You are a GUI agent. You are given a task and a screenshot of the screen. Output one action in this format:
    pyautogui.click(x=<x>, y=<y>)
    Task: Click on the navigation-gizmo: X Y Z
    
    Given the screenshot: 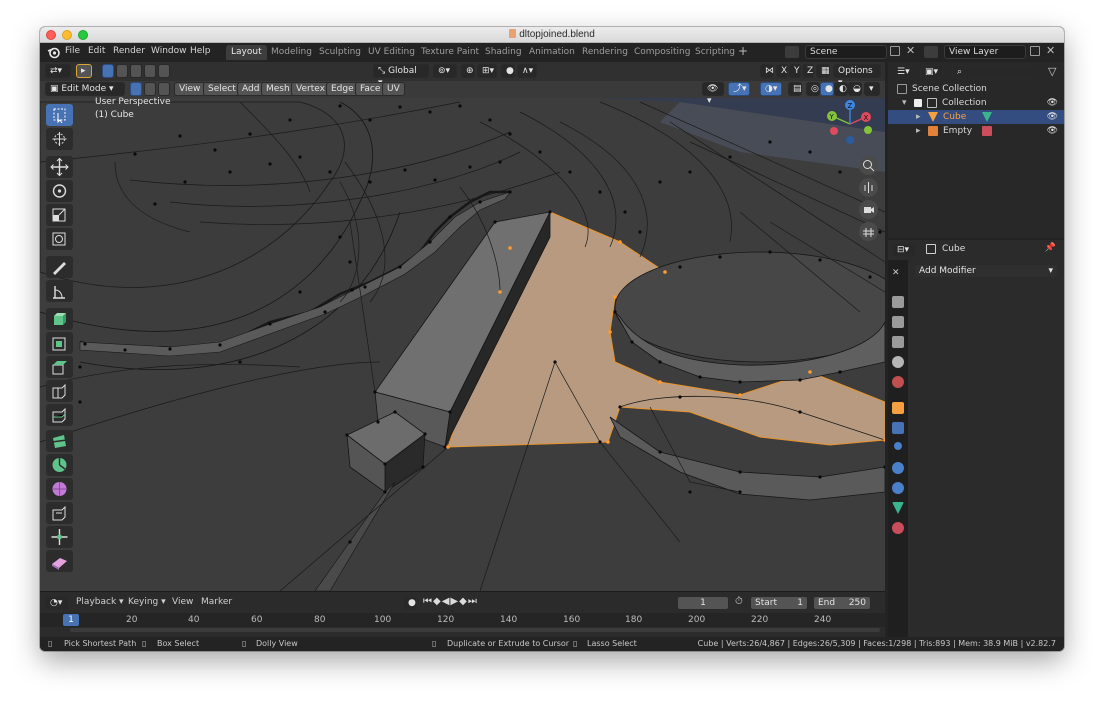 What is the action you would take?
    pyautogui.click(x=851, y=125)
    